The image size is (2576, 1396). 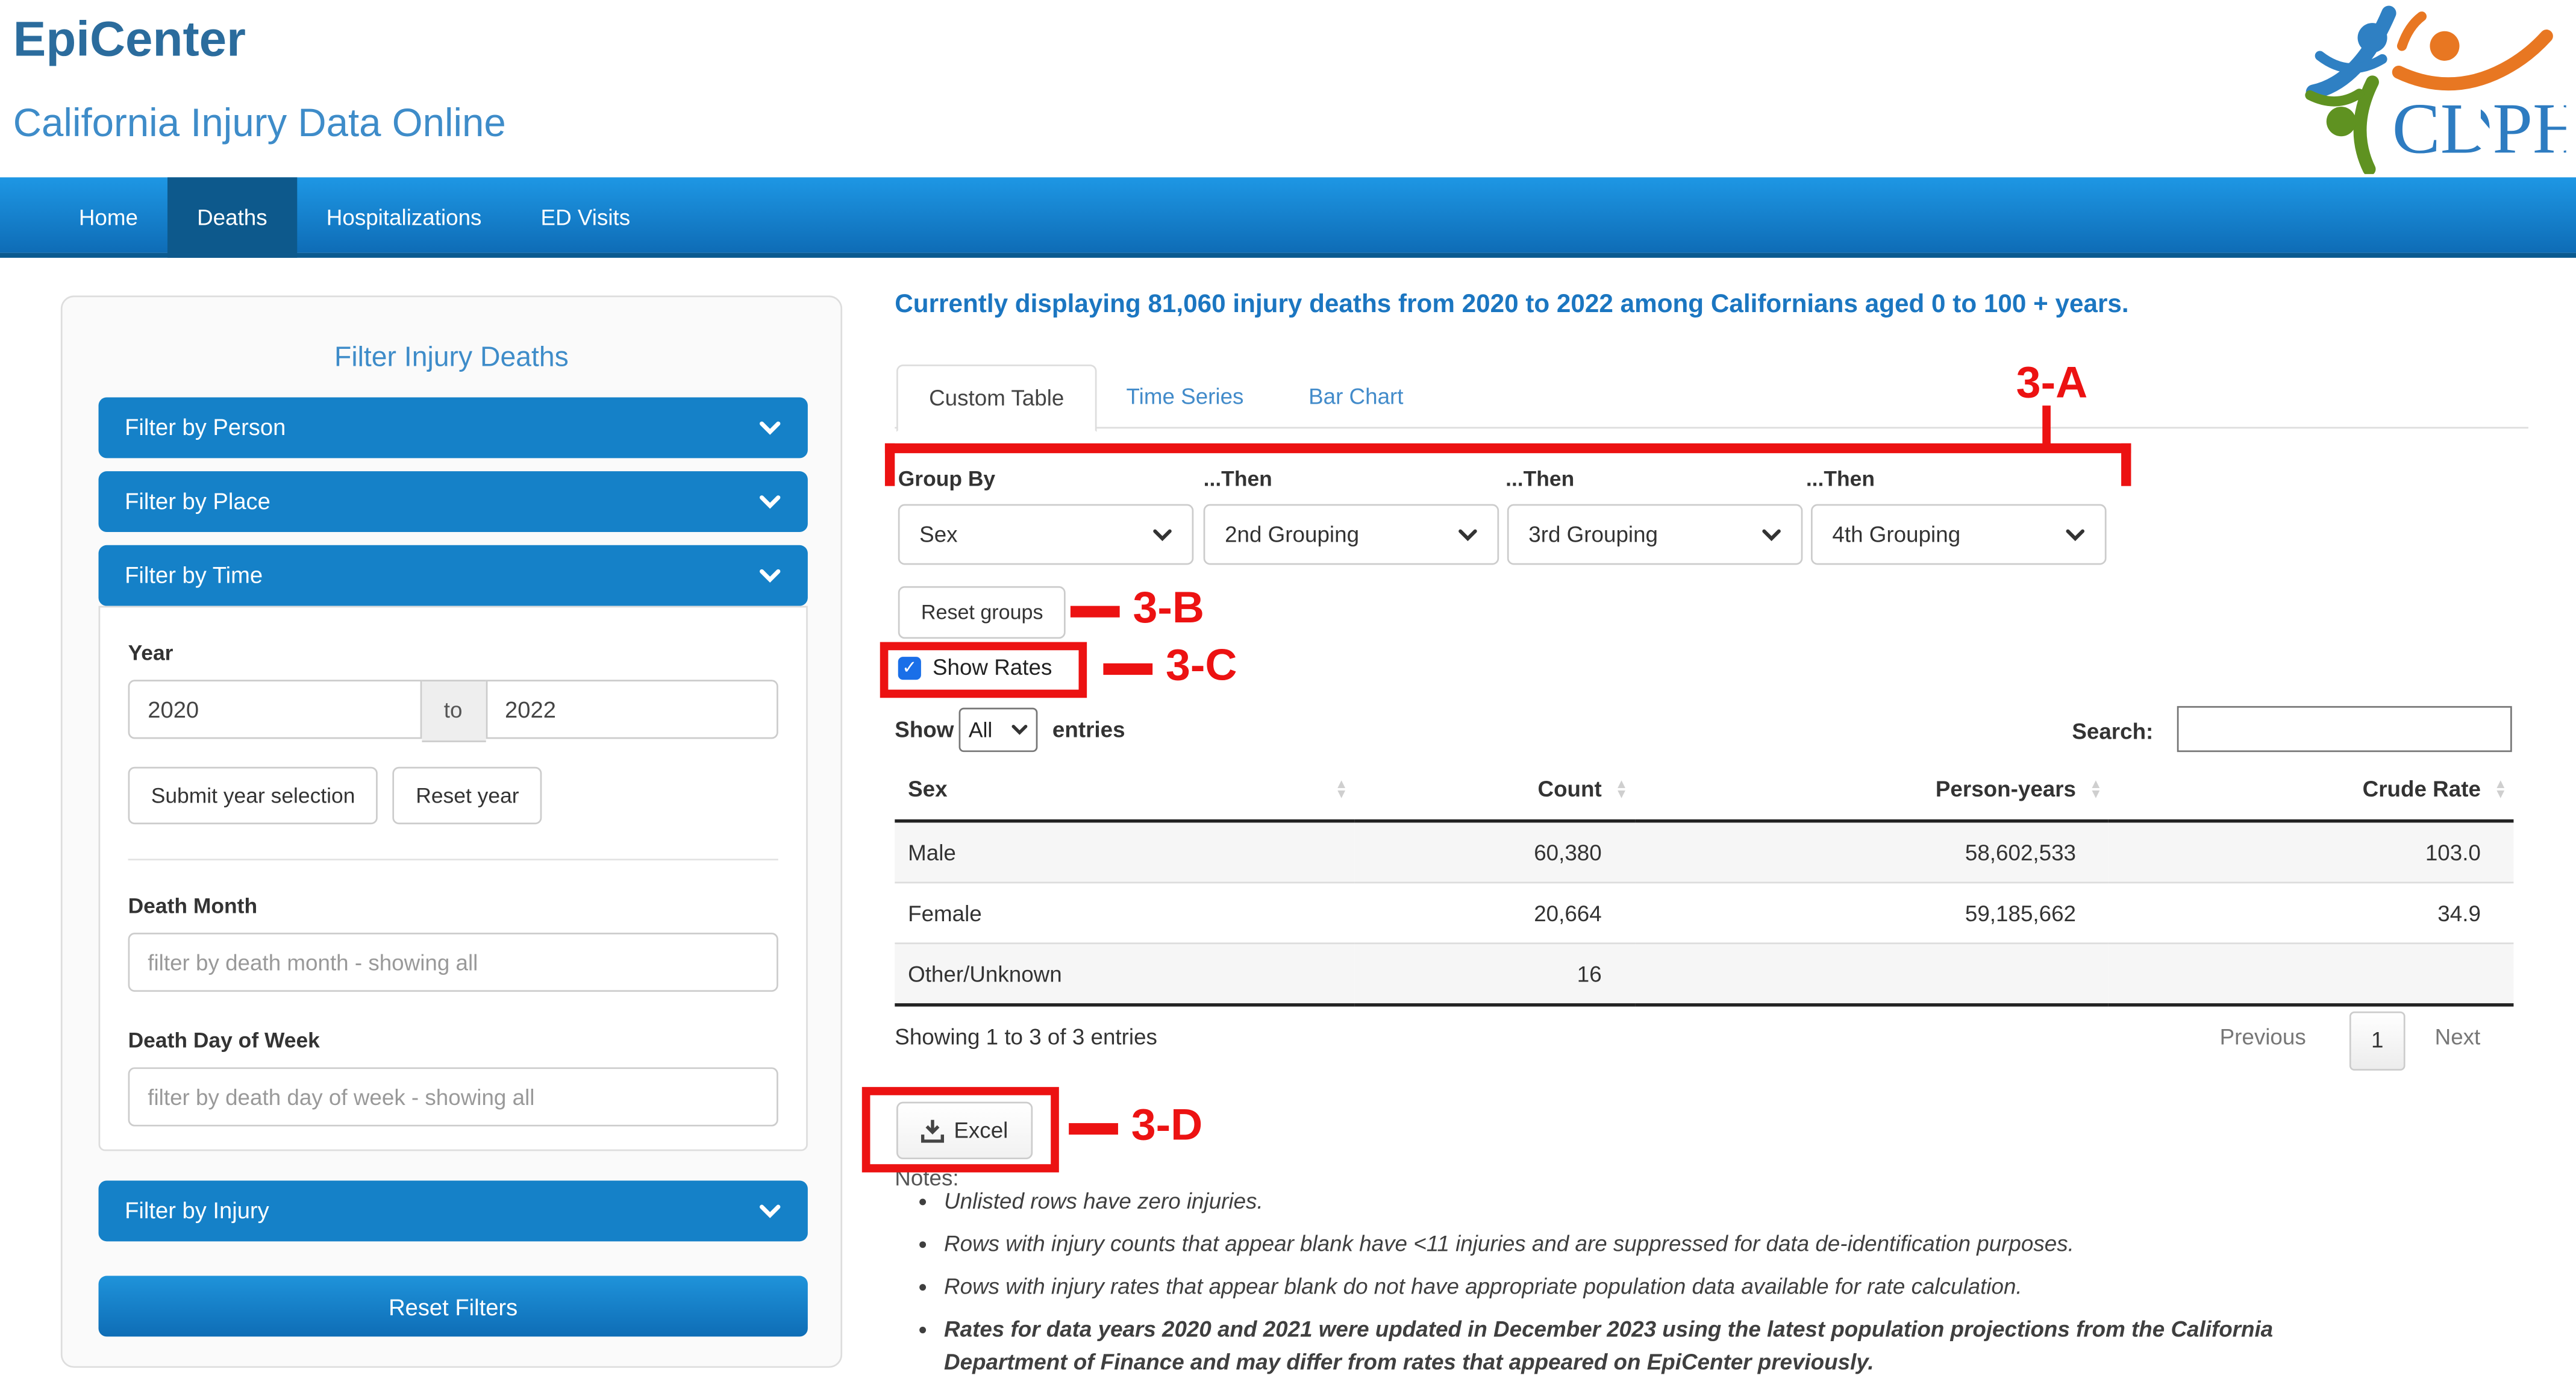 I want to click on cell-person-years, so click(x=1872, y=974).